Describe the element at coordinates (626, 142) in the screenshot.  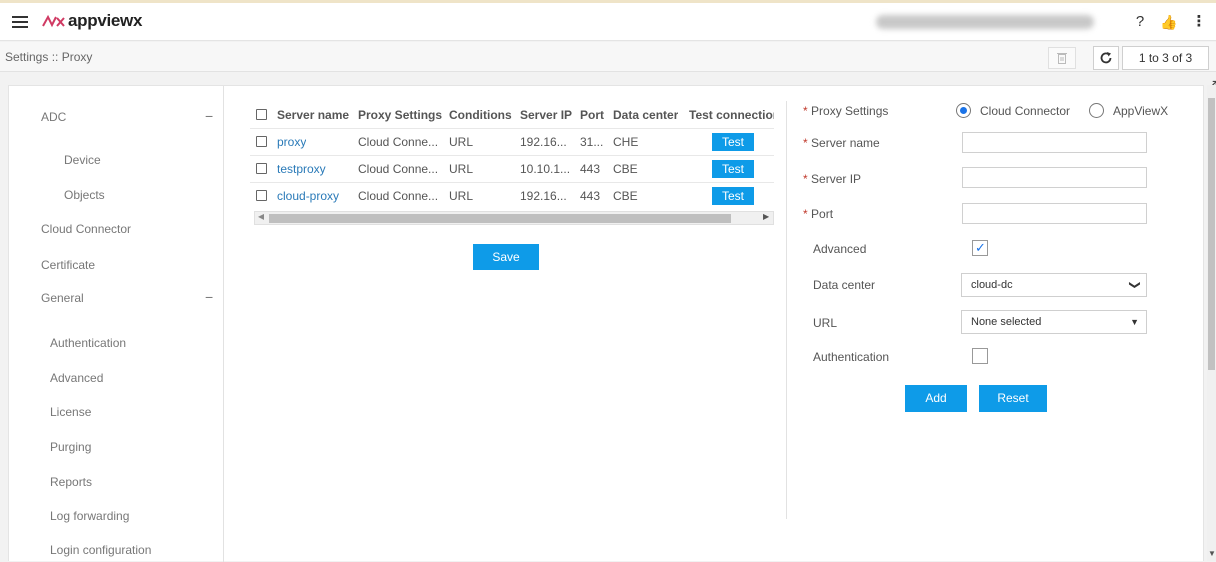
I see `data-center-cell: CHE` at that location.